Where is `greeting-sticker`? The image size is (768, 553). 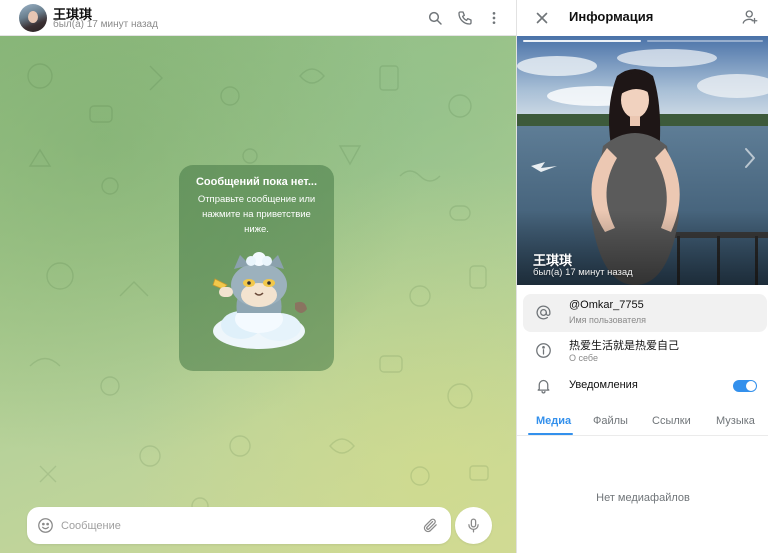
greeting-sticker is located at coordinates (257, 298).